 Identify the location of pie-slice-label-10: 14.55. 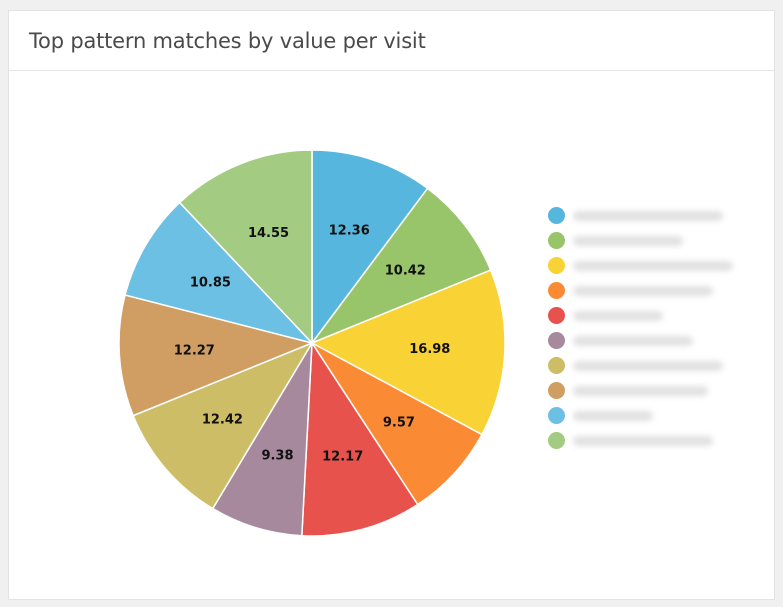
(268, 233).